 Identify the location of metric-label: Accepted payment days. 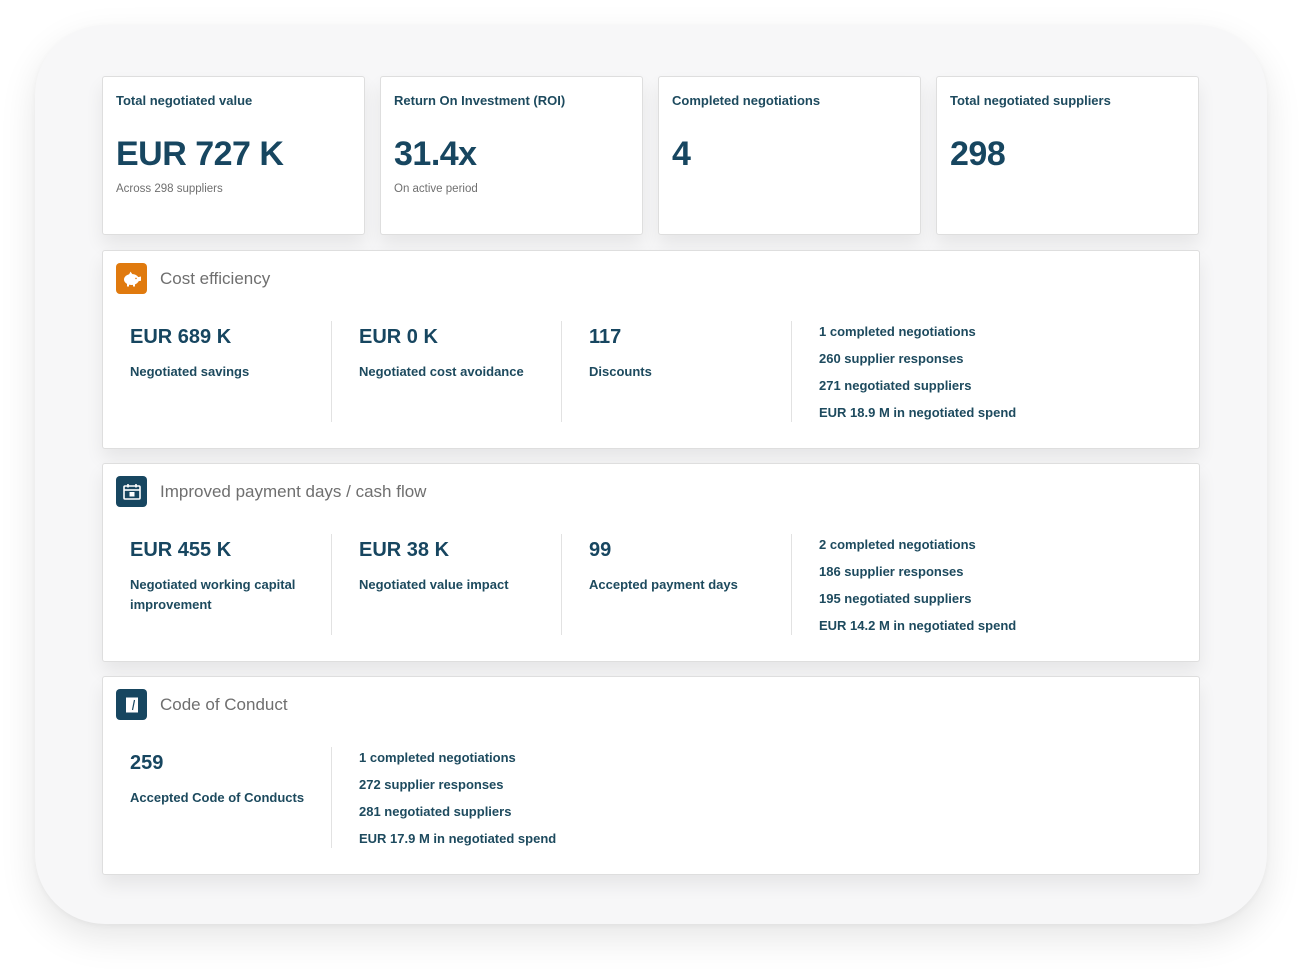
(663, 584).